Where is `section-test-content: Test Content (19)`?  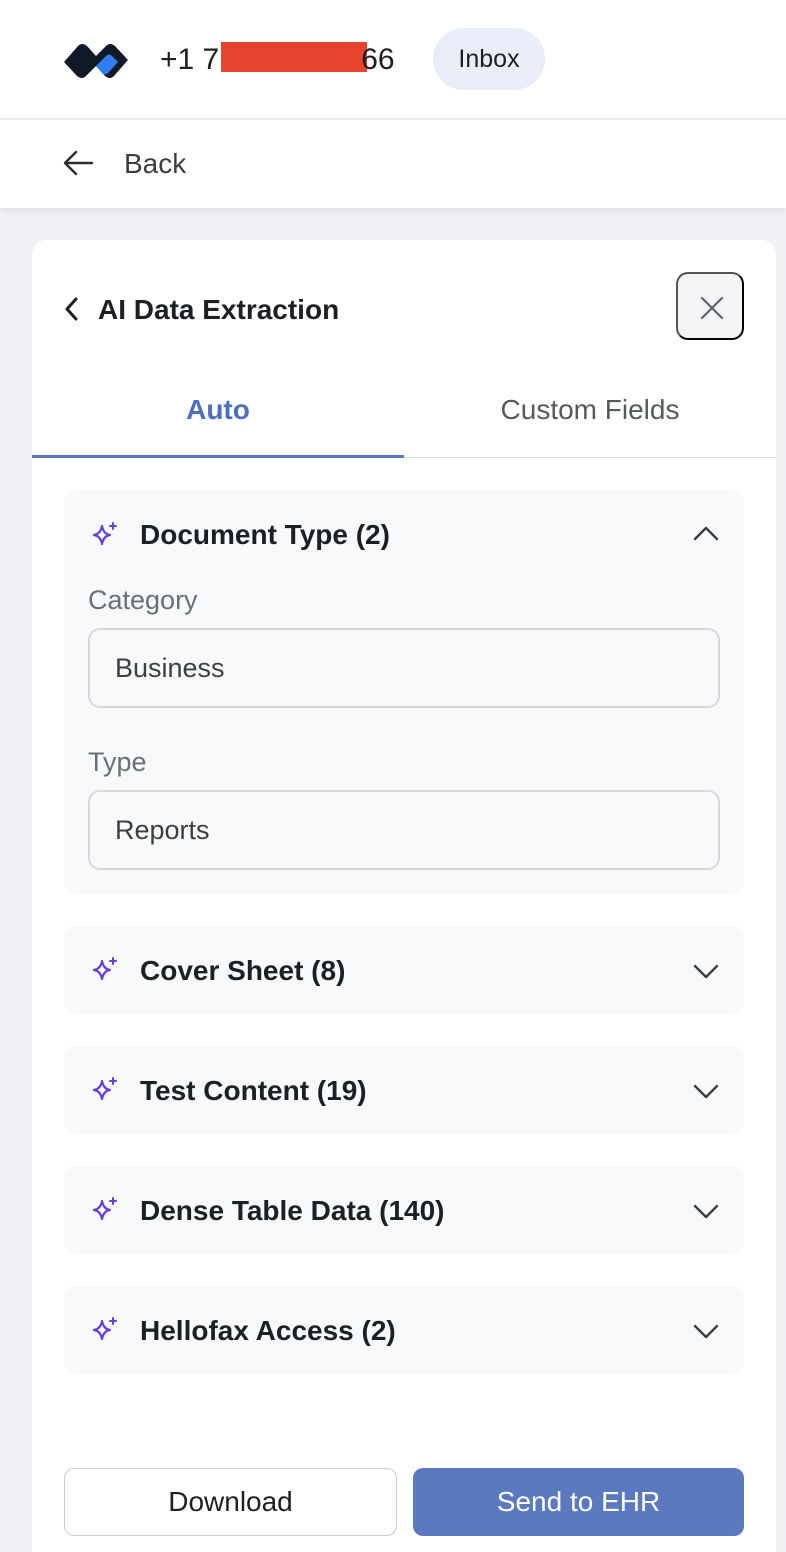
section-test-content: Test Content (19) is located at coordinates (404, 1090).